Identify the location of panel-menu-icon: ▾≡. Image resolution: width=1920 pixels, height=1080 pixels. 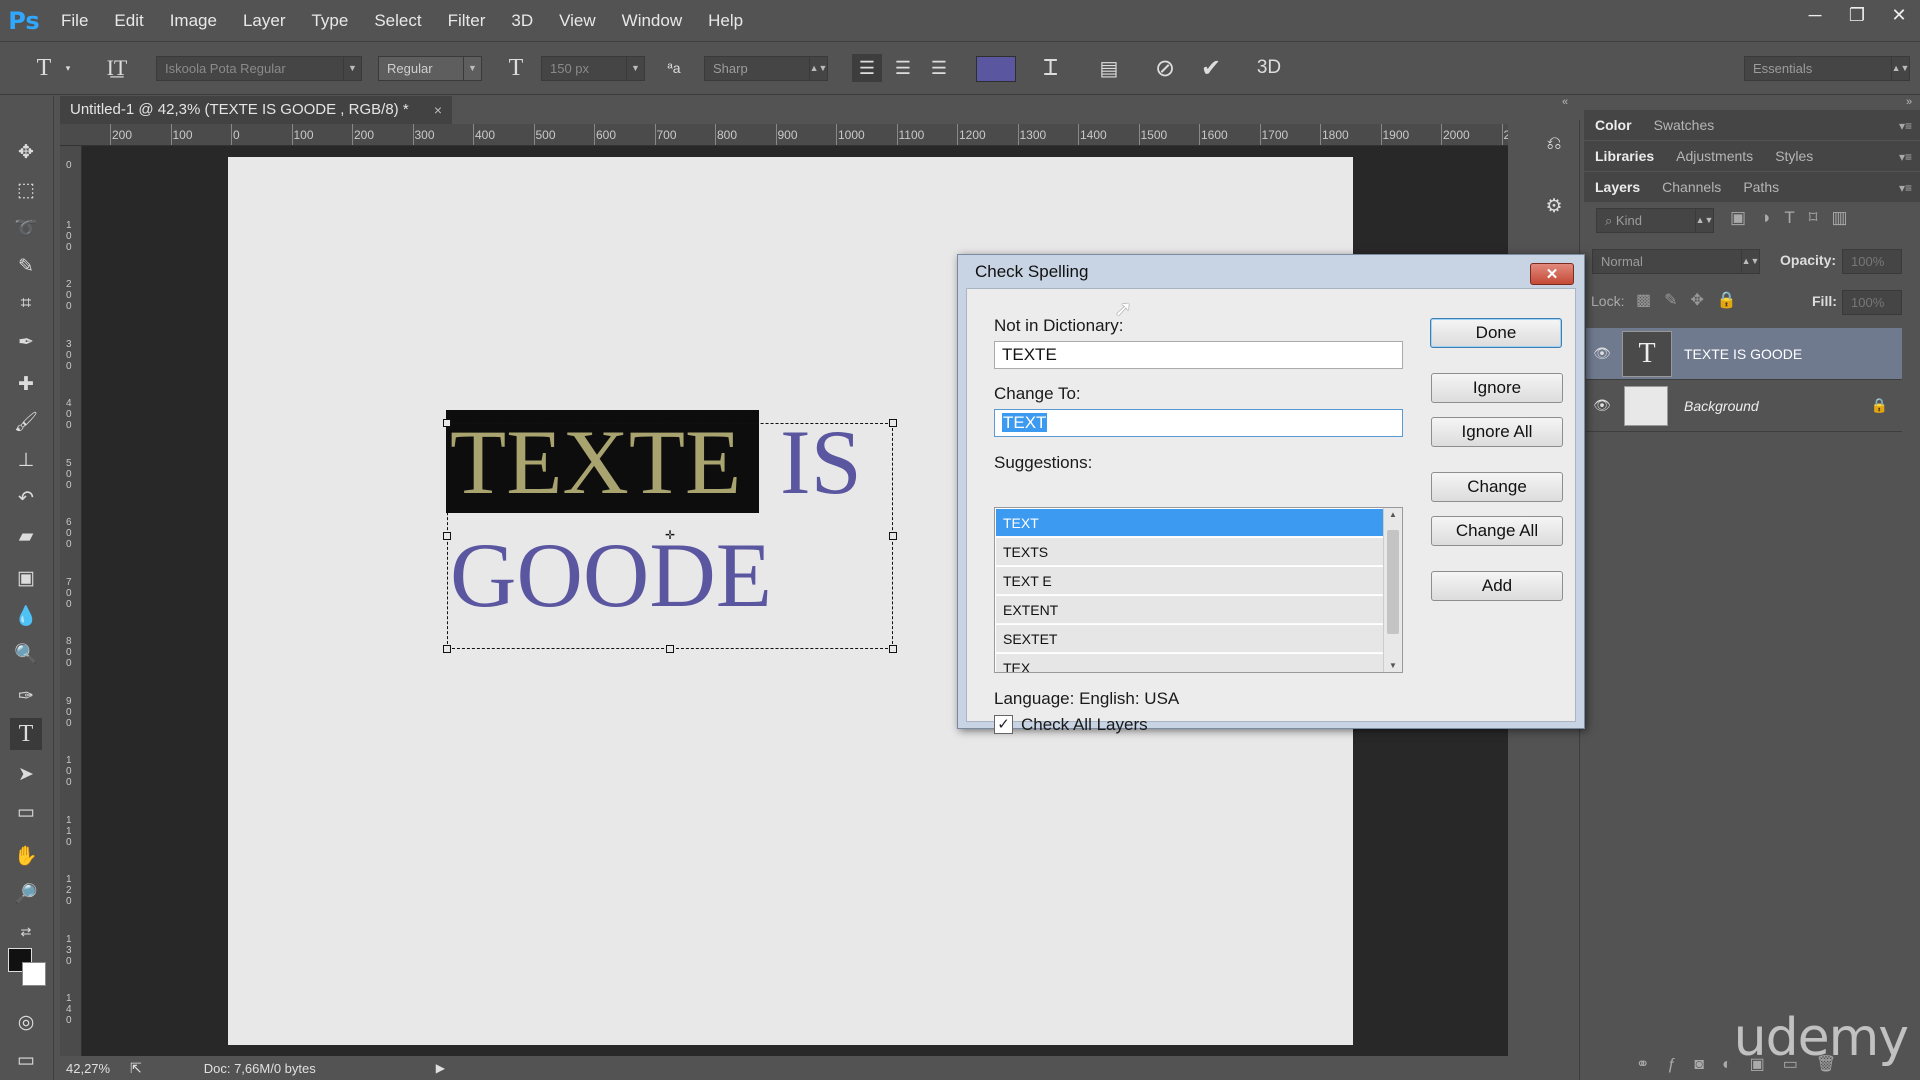
(1905, 126).